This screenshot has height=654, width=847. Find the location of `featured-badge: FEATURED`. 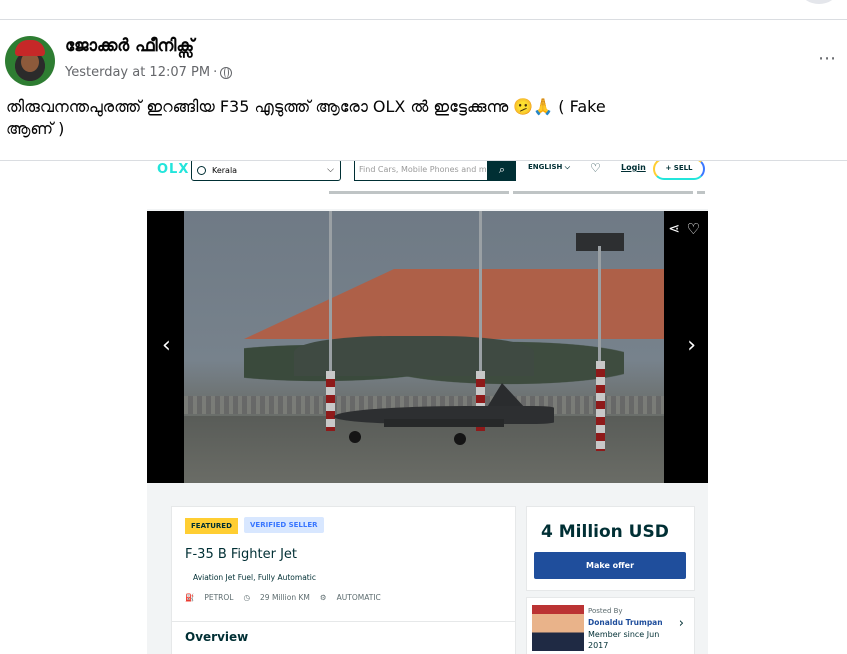

featured-badge: FEATURED is located at coordinates (211, 526).